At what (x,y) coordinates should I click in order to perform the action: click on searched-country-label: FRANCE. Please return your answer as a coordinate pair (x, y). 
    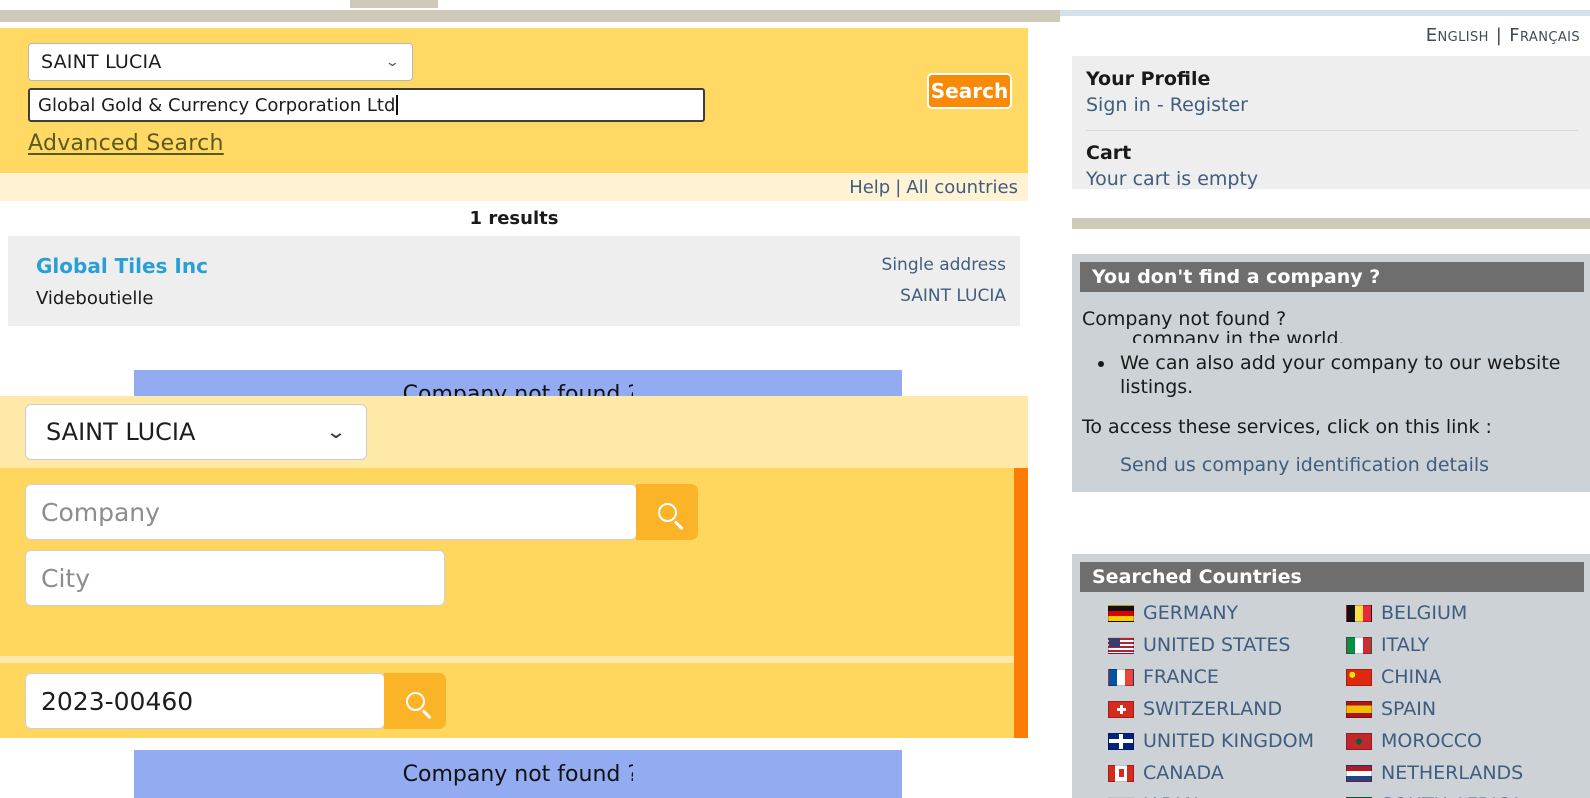
    Looking at the image, I should click on (1181, 677).